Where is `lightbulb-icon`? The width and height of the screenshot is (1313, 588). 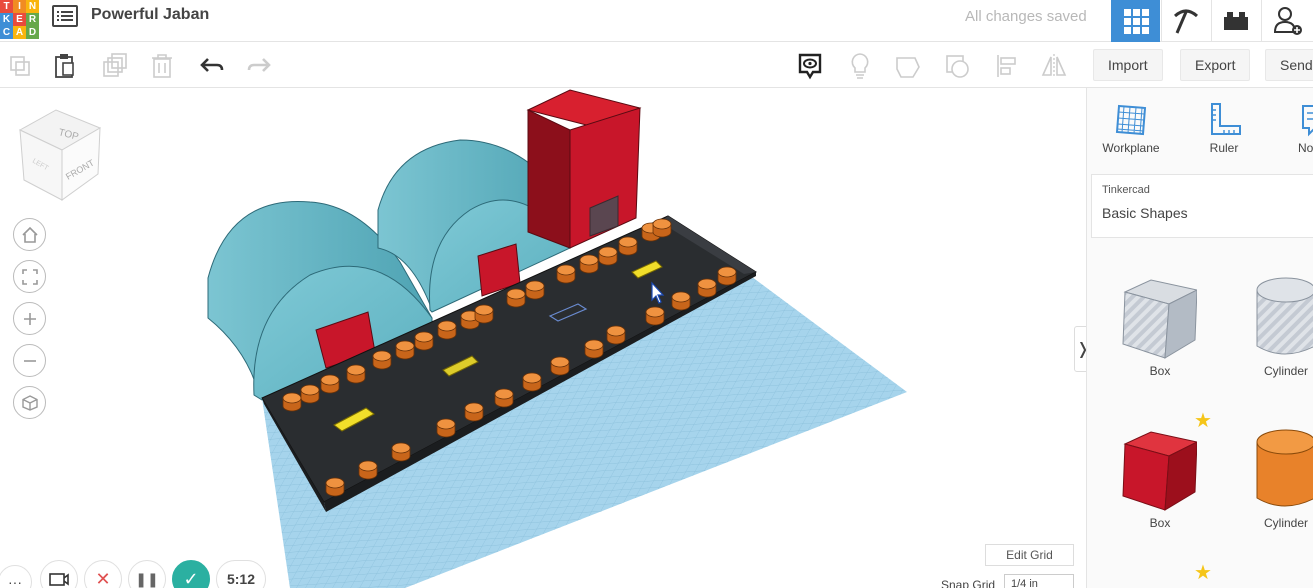
lightbulb-icon is located at coordinates (860, 66).